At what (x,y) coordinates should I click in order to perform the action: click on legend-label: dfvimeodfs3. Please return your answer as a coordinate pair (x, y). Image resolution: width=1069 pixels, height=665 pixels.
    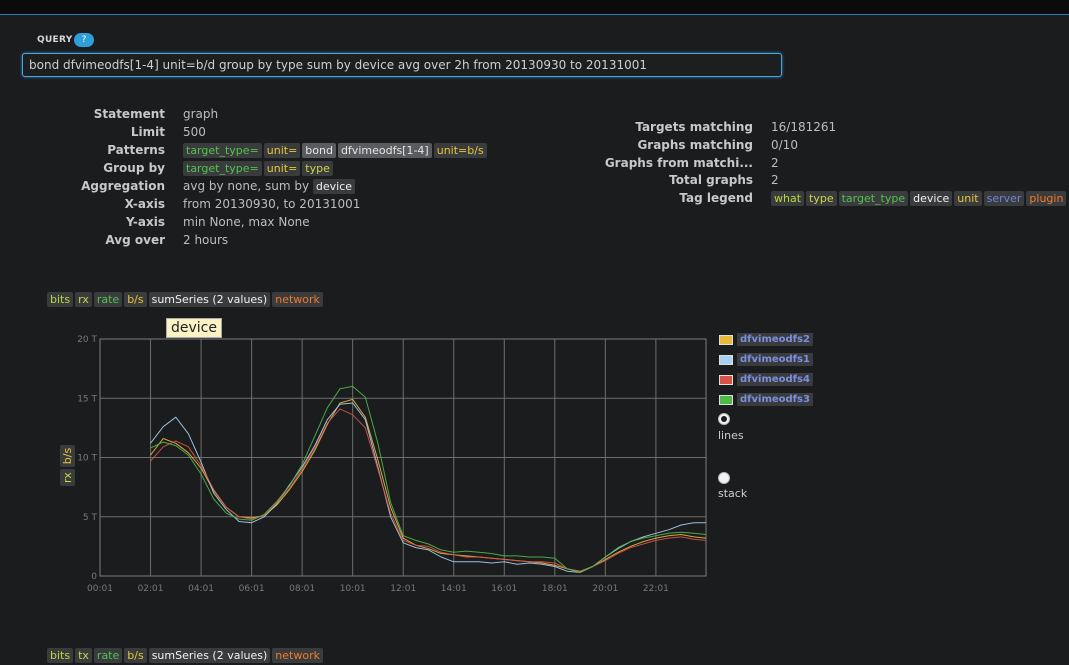
    Looking at the image, I should click on (775, 399).